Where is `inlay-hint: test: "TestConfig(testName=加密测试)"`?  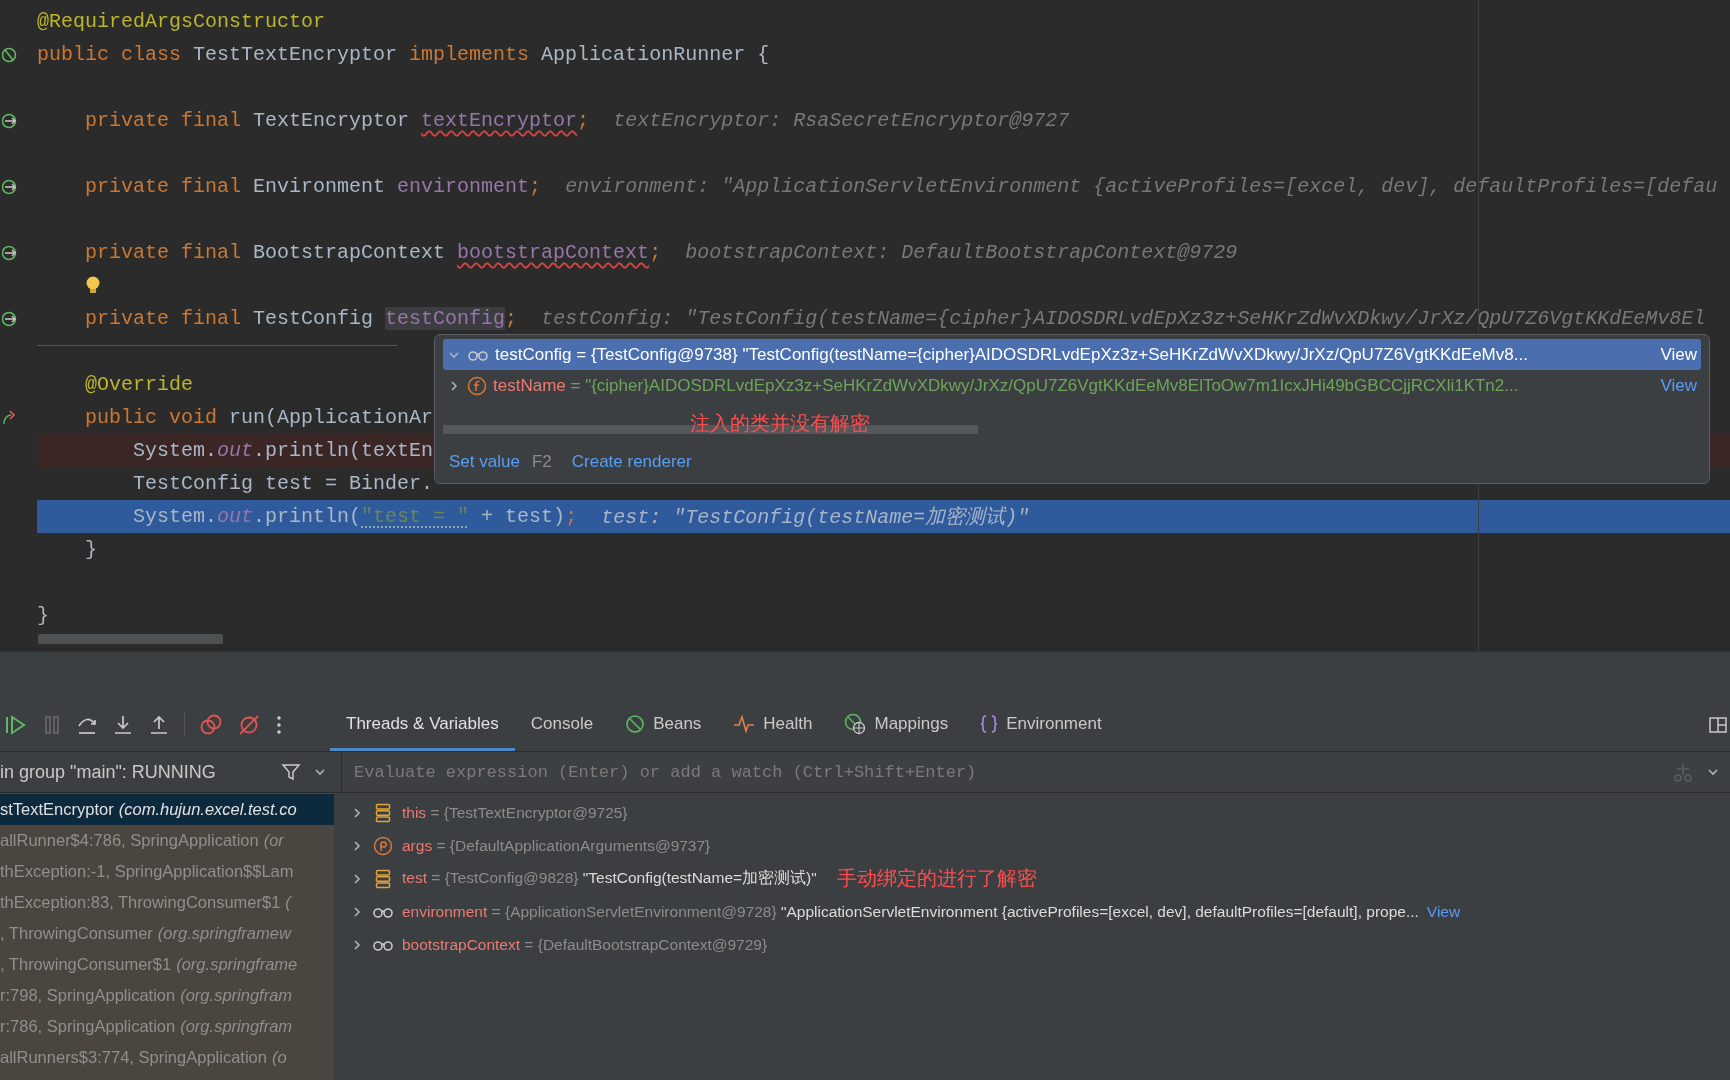 inlay-hint: test: "TestConfig(testName=加密测试)" is located at coordinates (815, 517).